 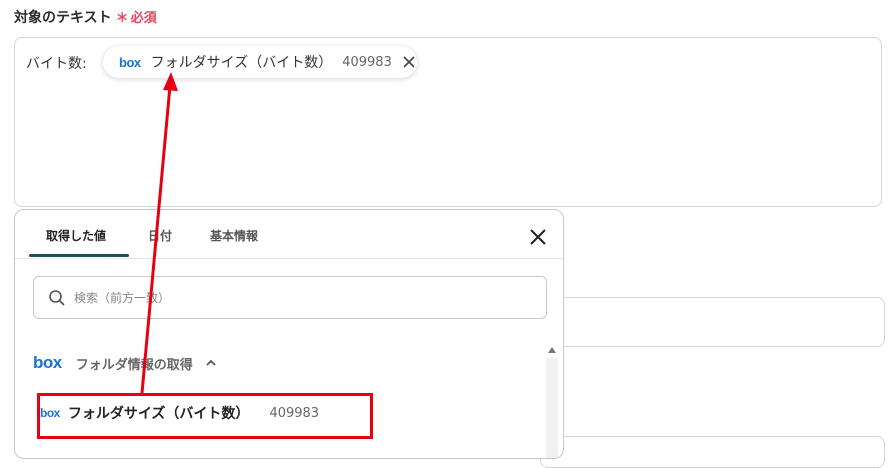 I want to click on group-header: box フォルダ情報の取得, so click(x=125, y=363).